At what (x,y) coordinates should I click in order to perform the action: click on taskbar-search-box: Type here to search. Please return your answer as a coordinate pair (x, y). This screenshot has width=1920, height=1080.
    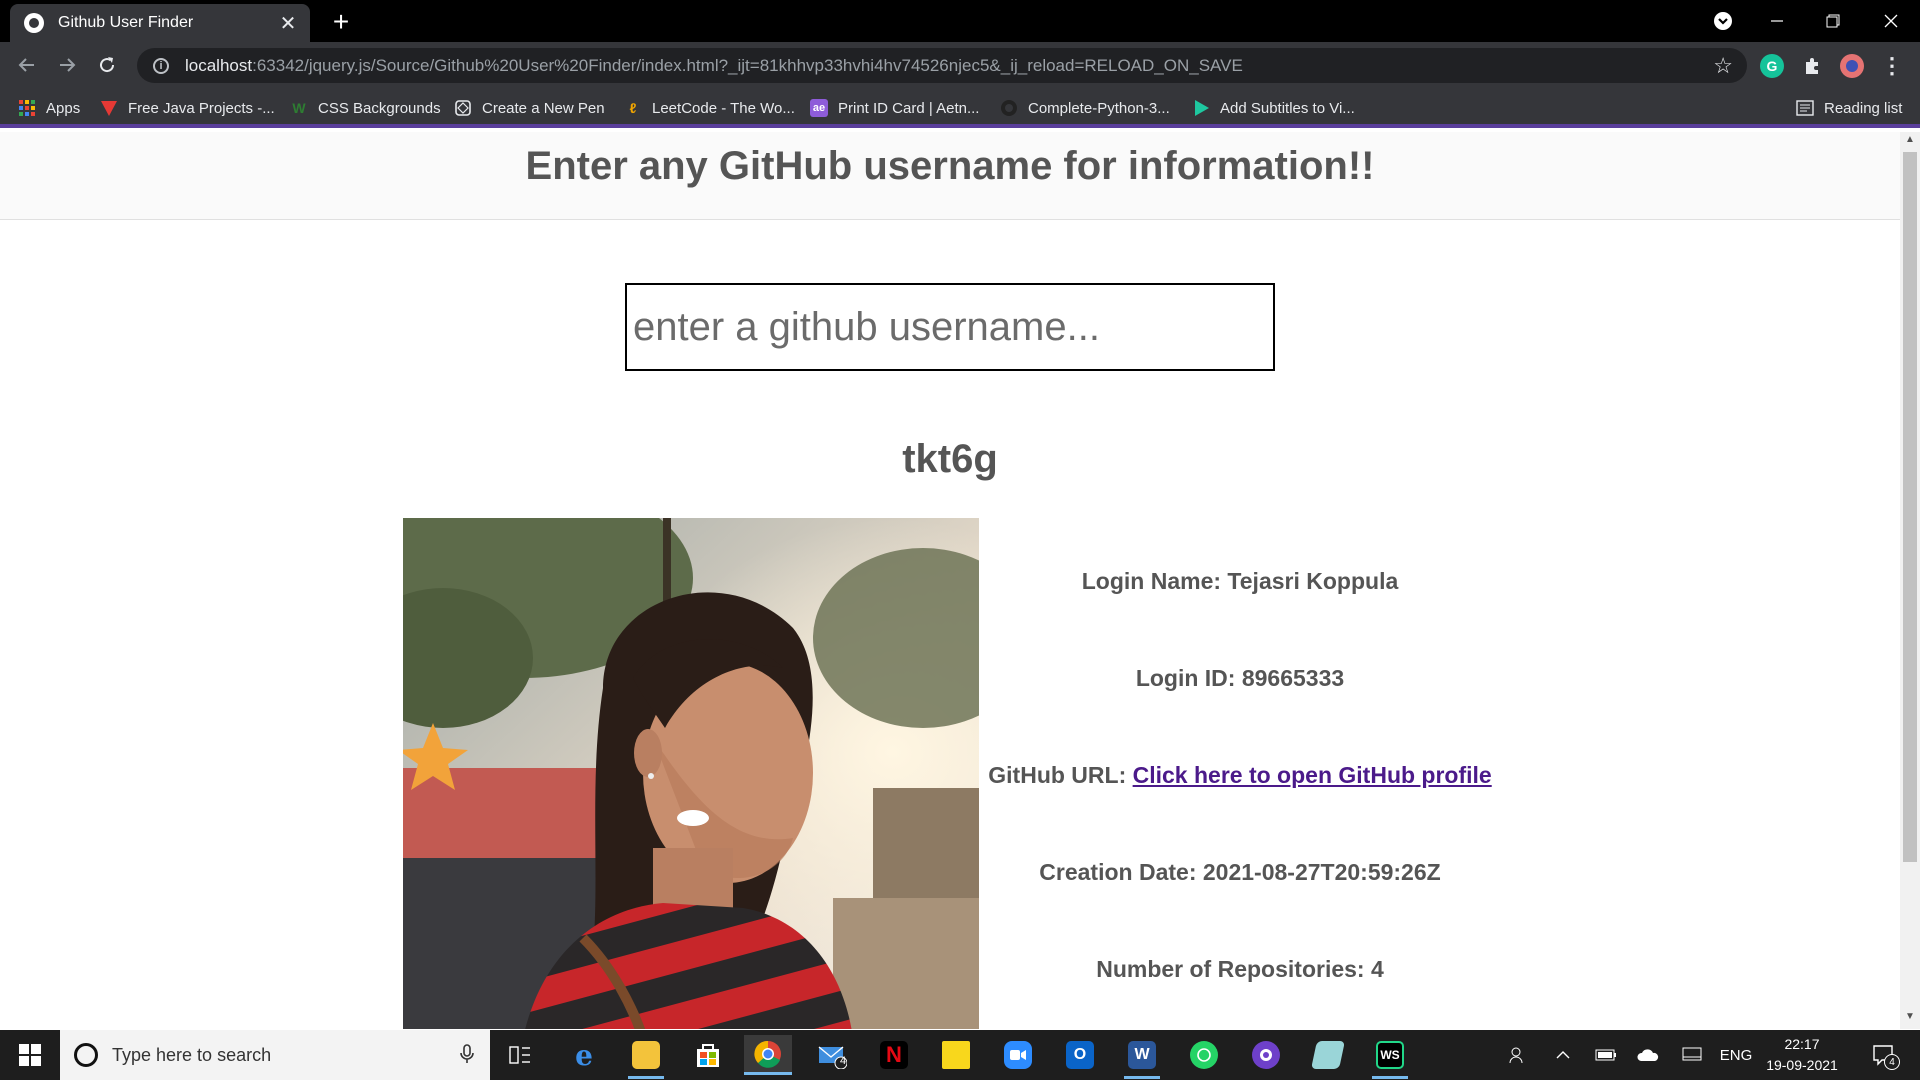
    Looking at the image, I should click on (275, 1055).